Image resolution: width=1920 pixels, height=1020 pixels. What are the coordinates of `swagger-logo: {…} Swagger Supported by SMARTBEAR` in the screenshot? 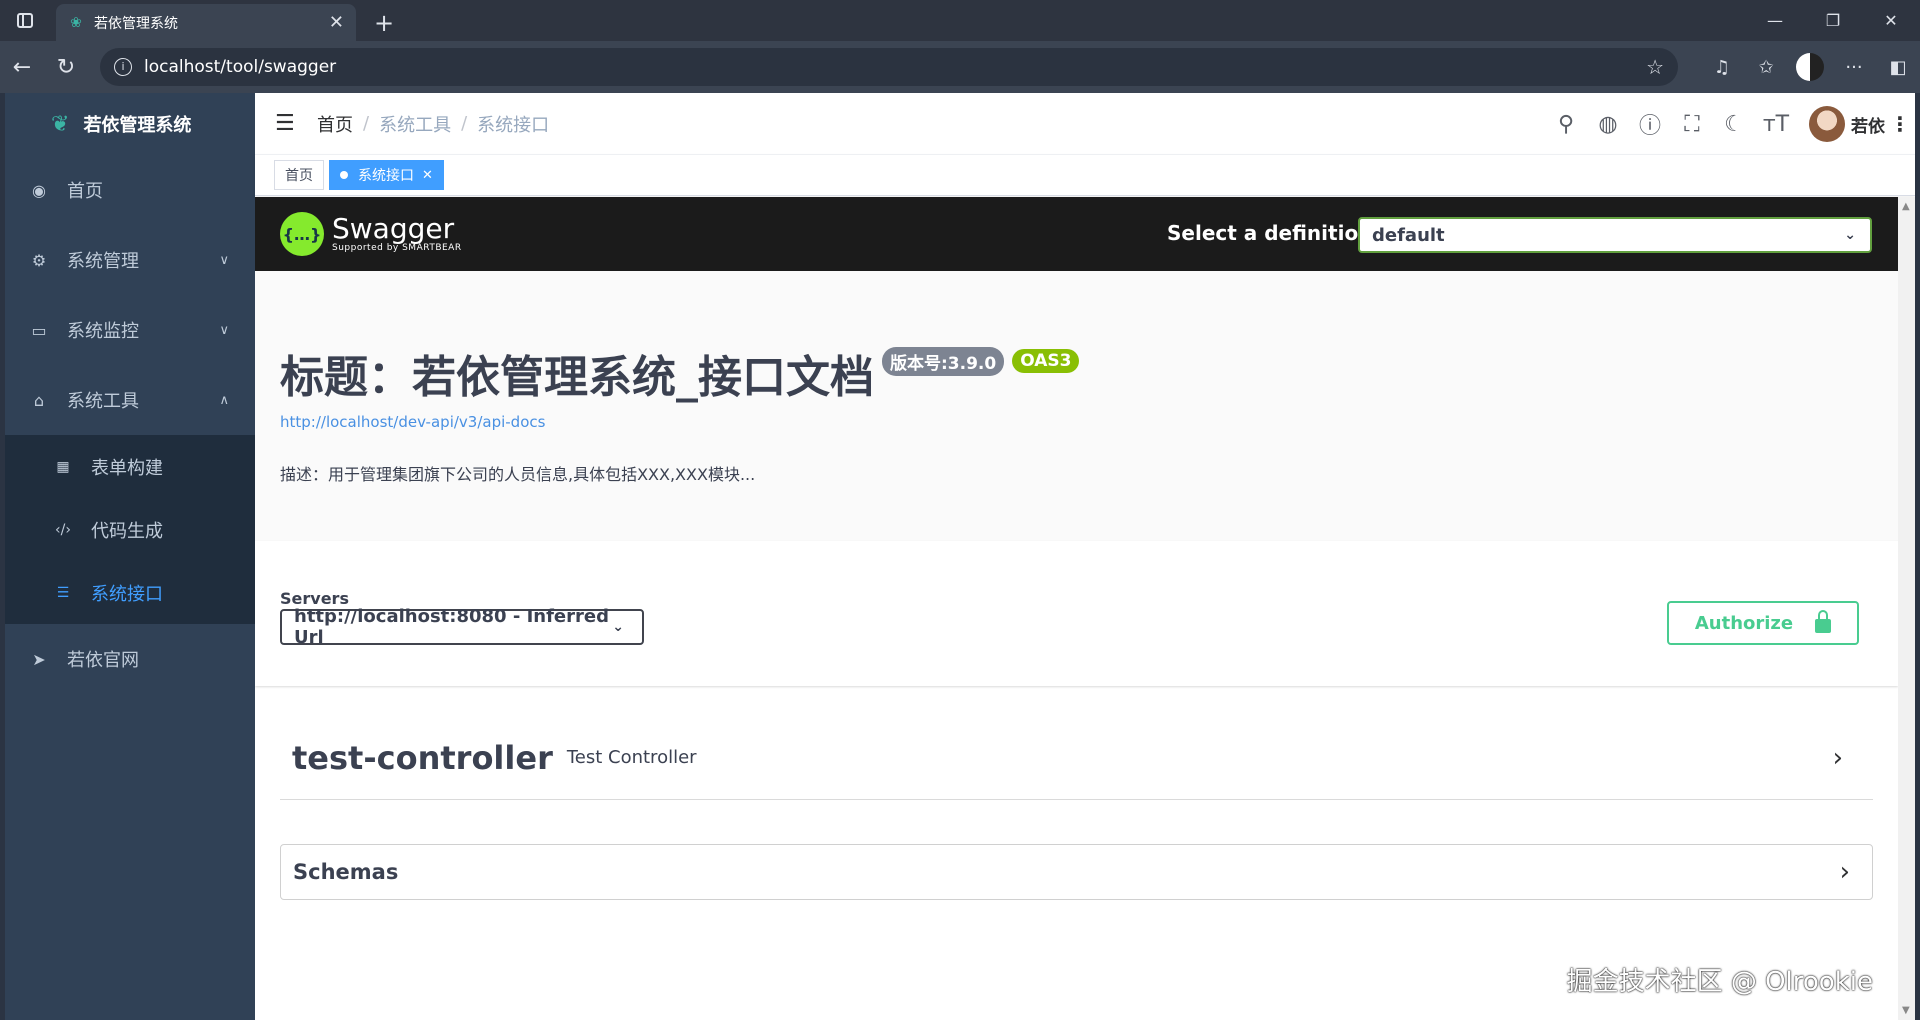 It's located at (371, 234).